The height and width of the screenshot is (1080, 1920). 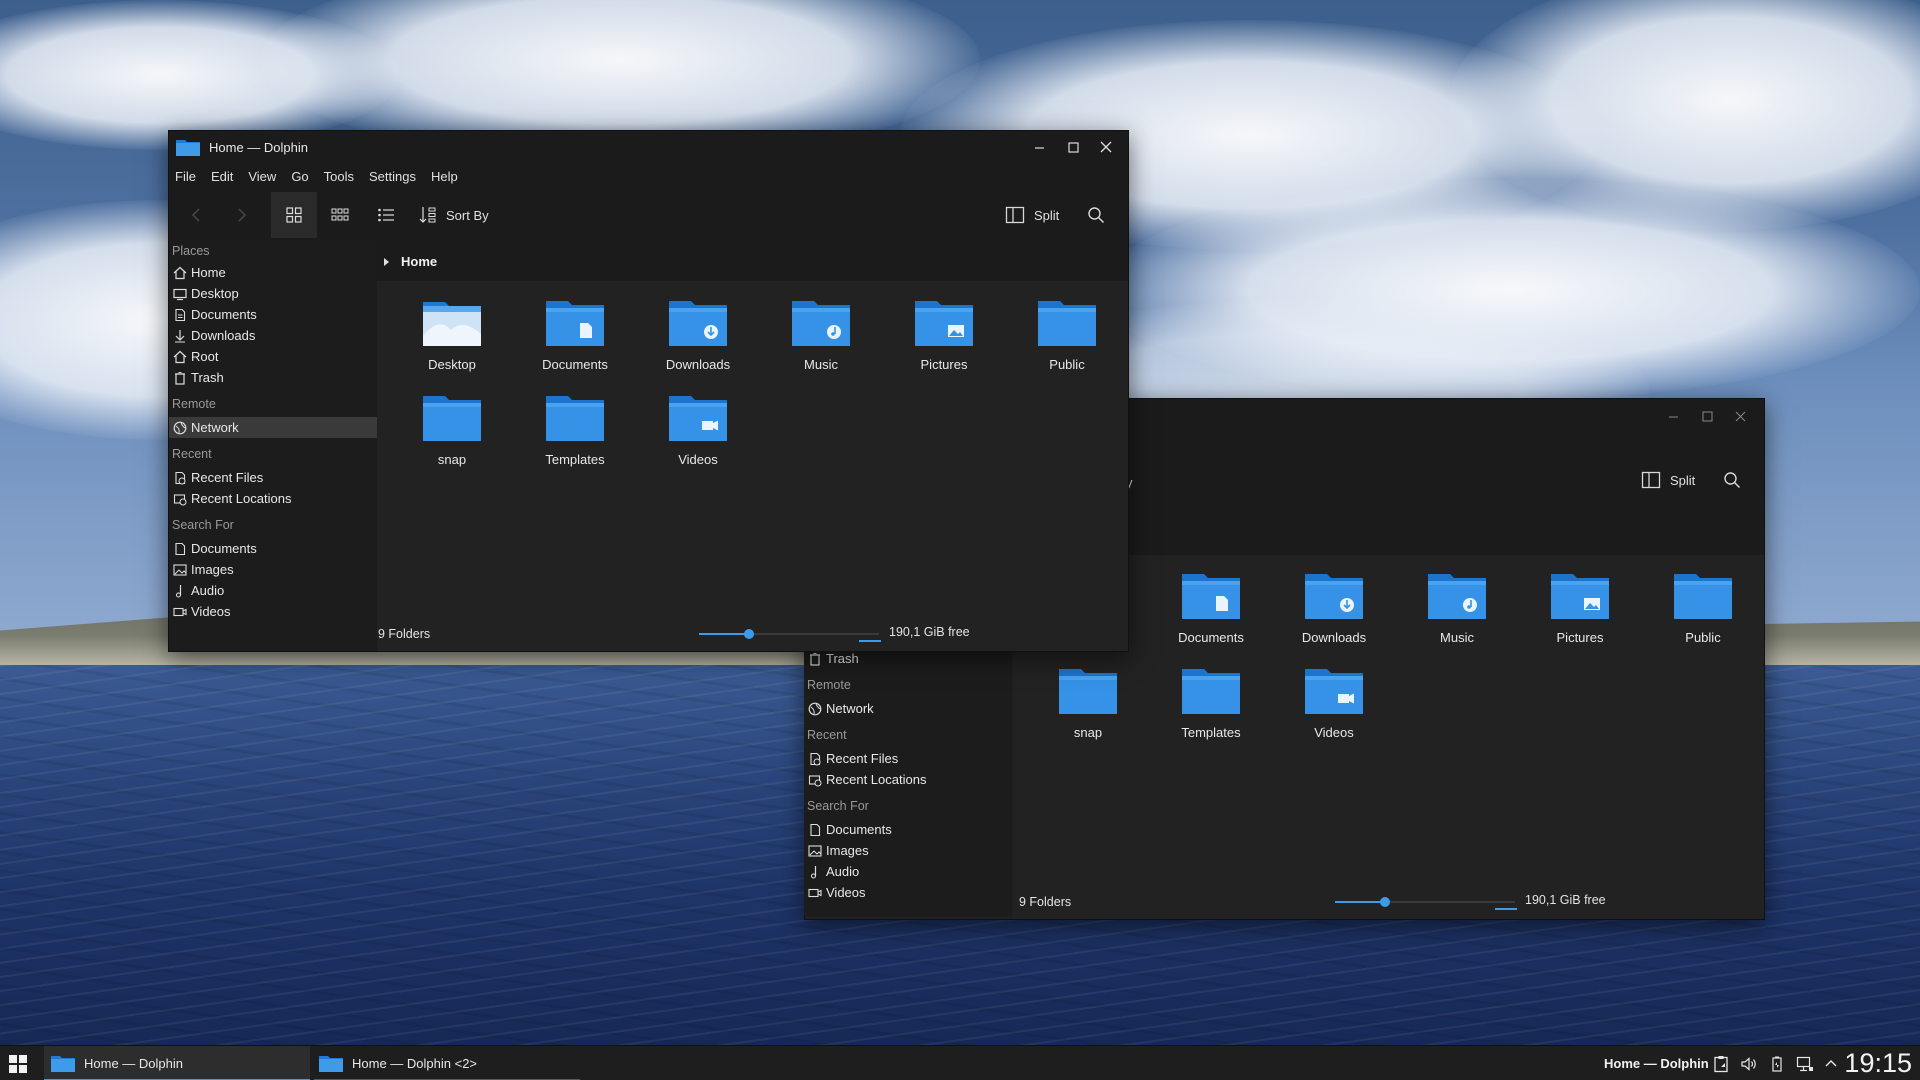 What do you see at coordinates (242, 215) in the screenshot?
I see `forward-button` at bounding box center [242, 215].